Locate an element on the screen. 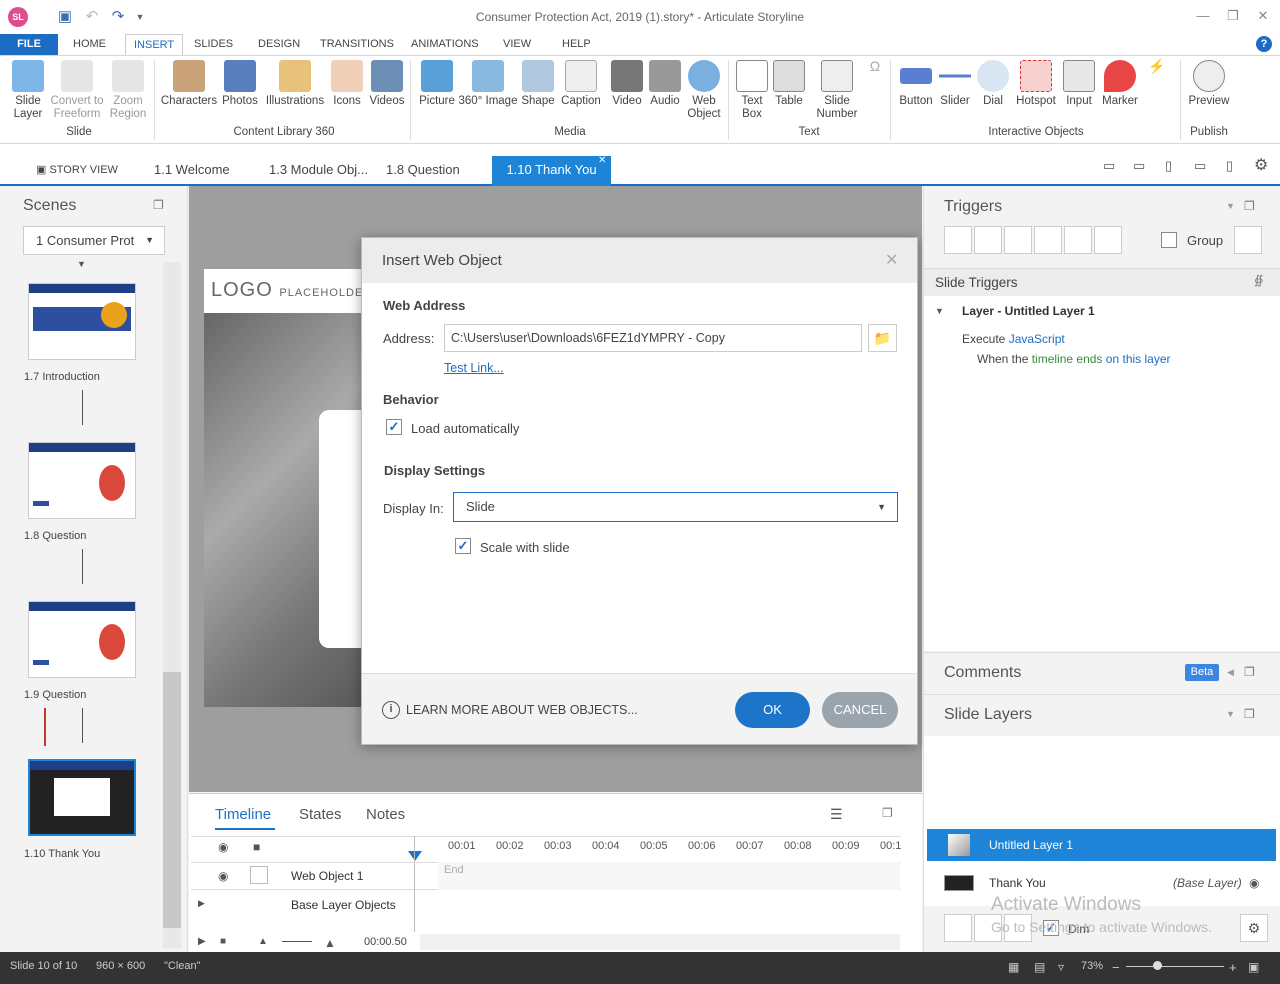  expand-icon: ▶ is located at coordinates (201, 903).